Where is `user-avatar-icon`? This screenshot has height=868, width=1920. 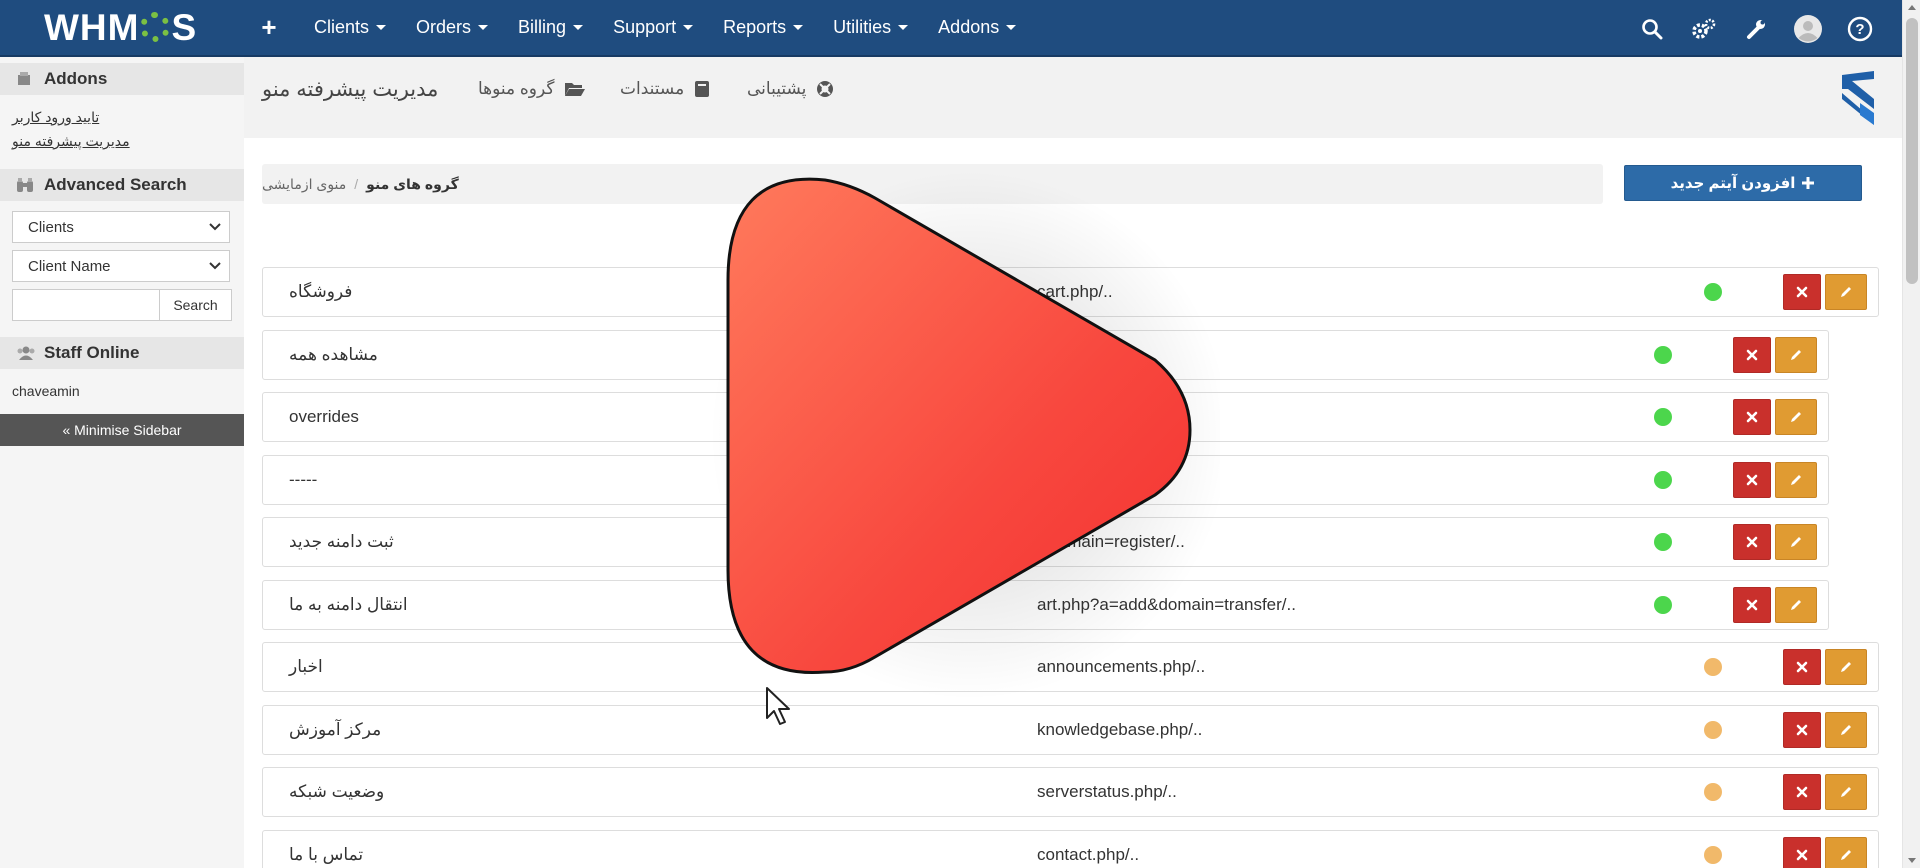 user-avatar-icon is located at coordinates (1808, 28).